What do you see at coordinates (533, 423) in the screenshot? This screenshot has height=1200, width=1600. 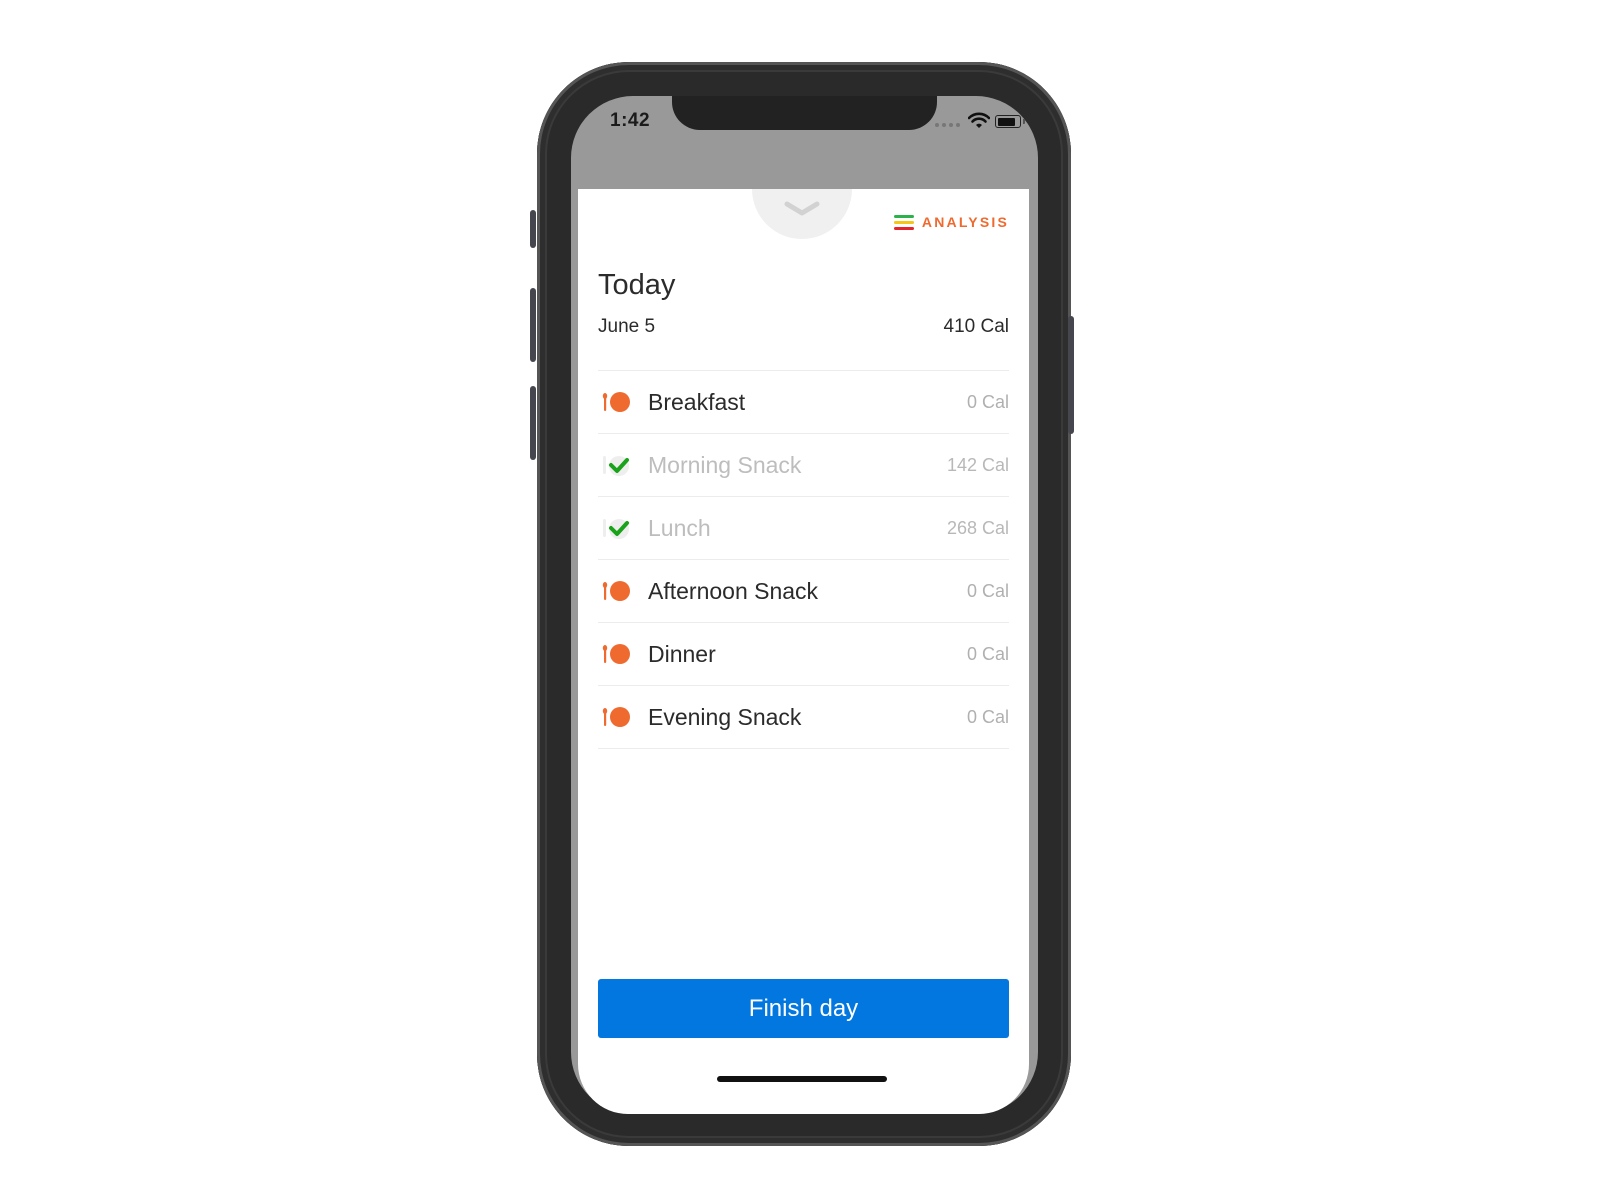 I see `volume-down-button` at bounding box center [533, 423].